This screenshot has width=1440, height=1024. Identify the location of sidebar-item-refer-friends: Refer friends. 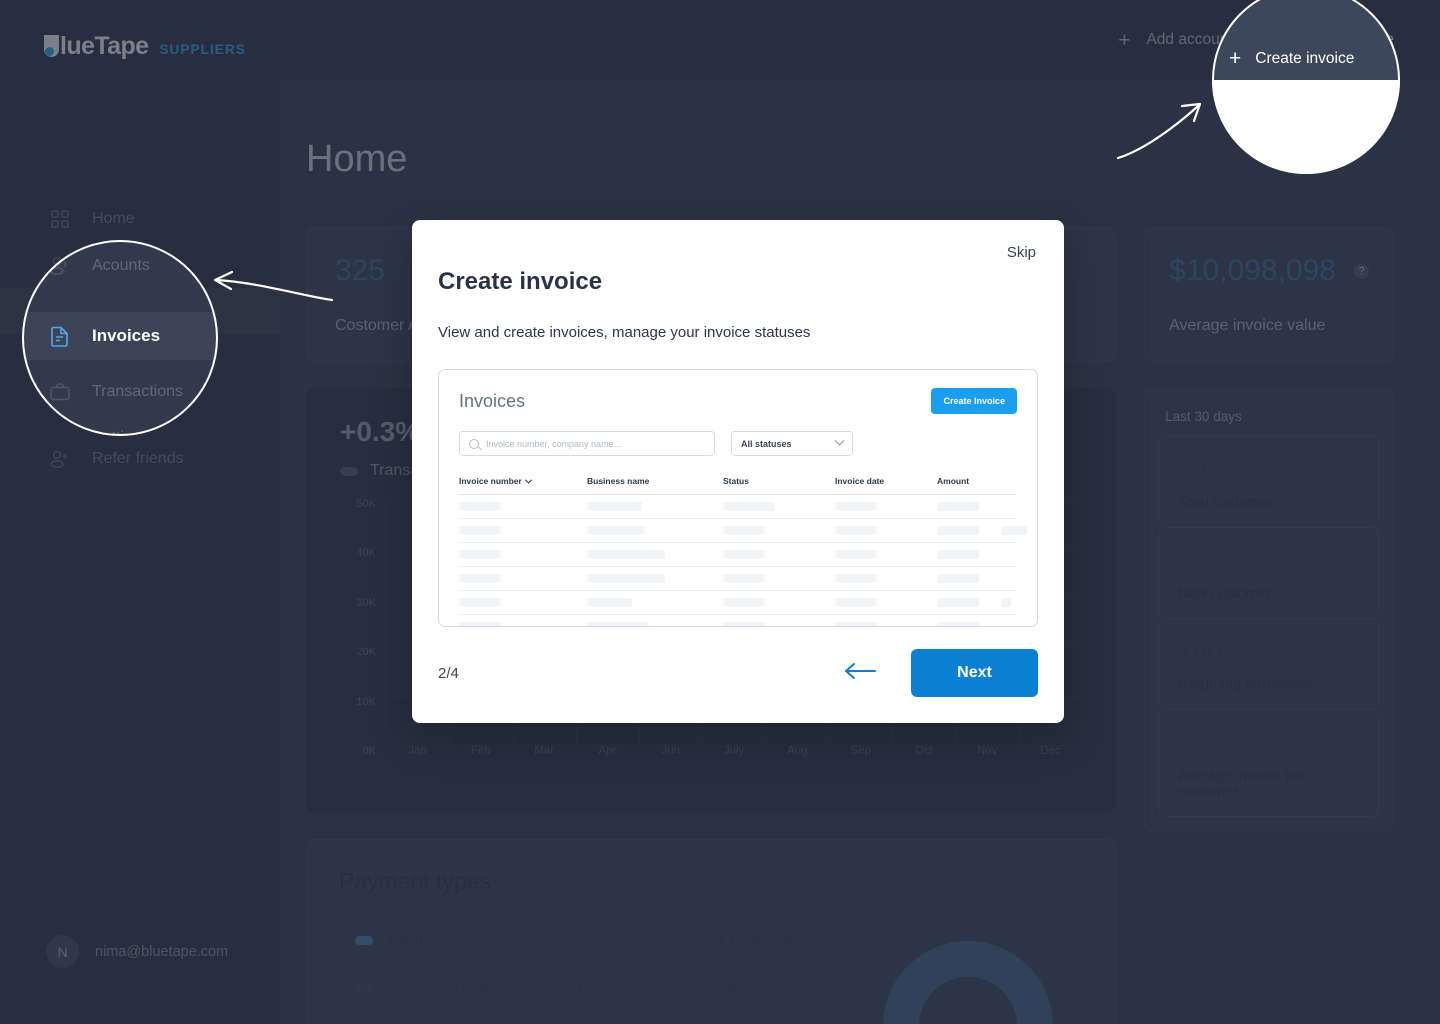
(140, 459).